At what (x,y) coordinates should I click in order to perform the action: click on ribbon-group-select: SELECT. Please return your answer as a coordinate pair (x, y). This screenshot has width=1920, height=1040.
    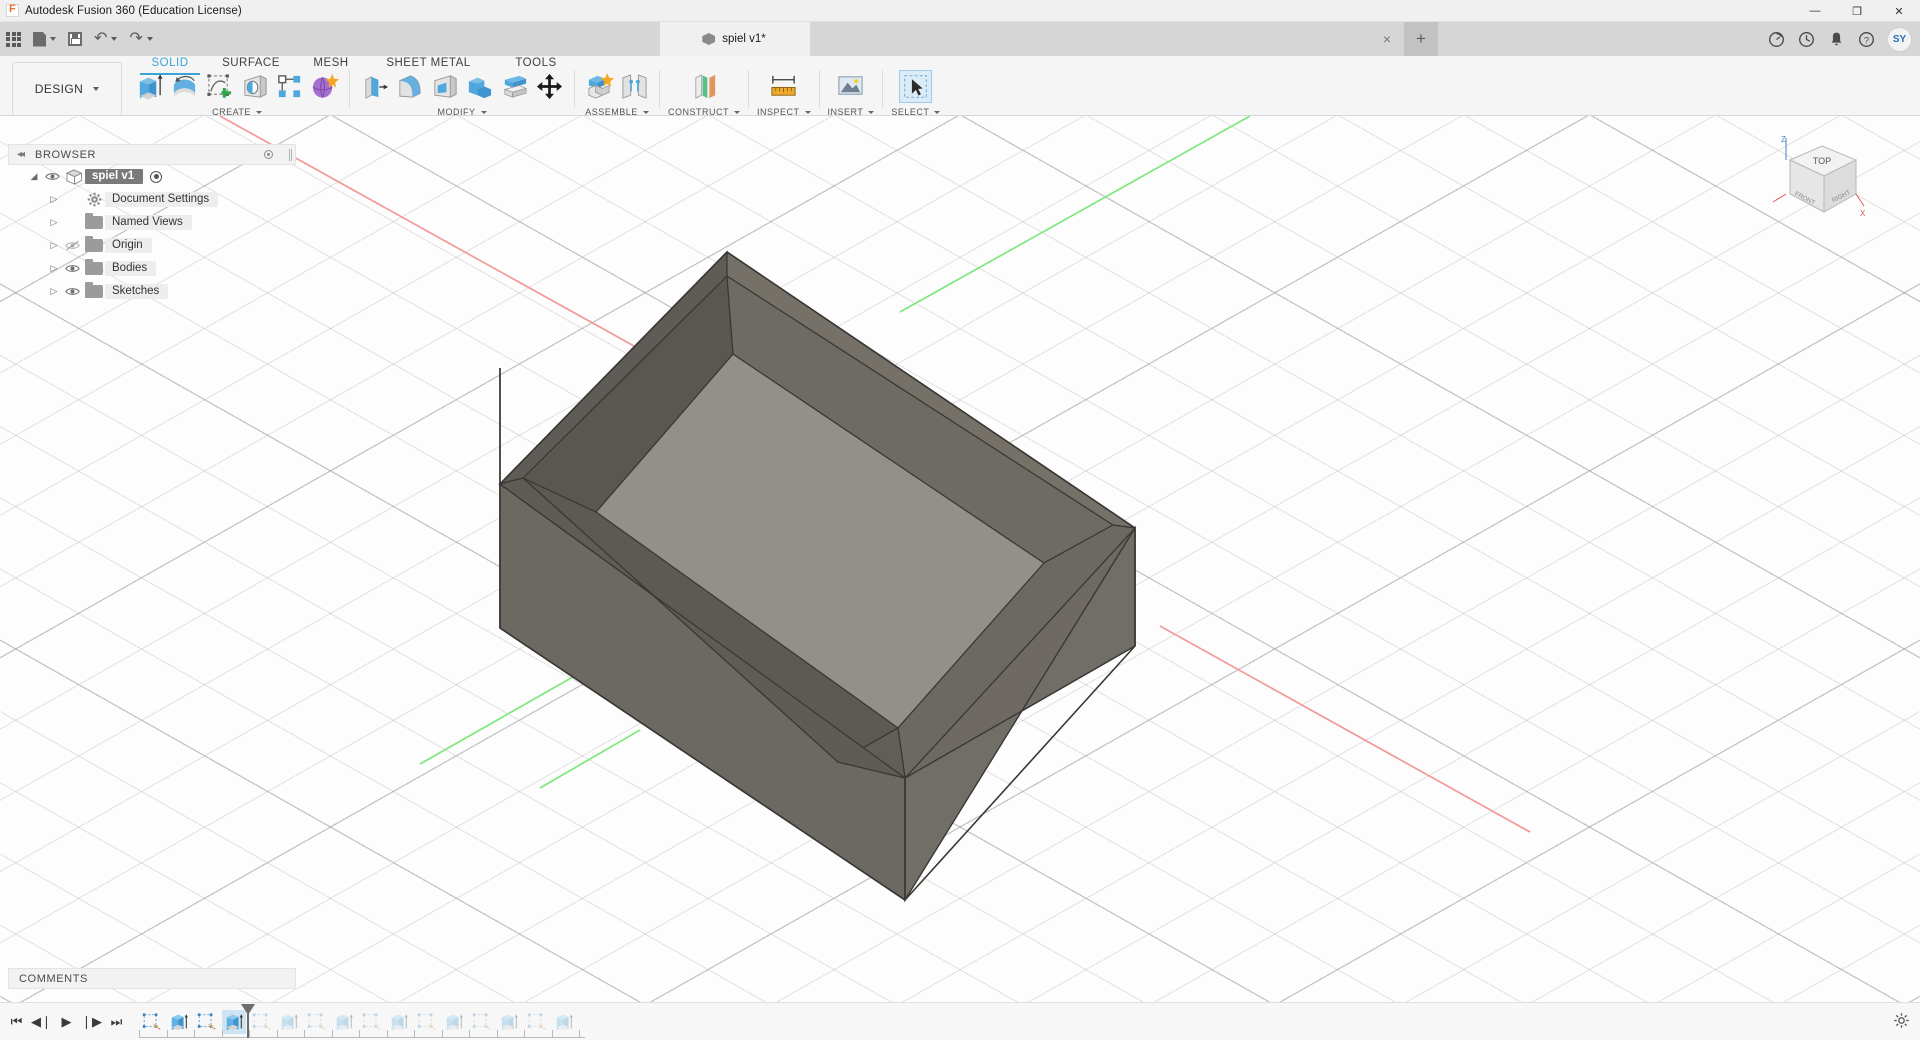
    Looking at the image, I should click on (915, 93).